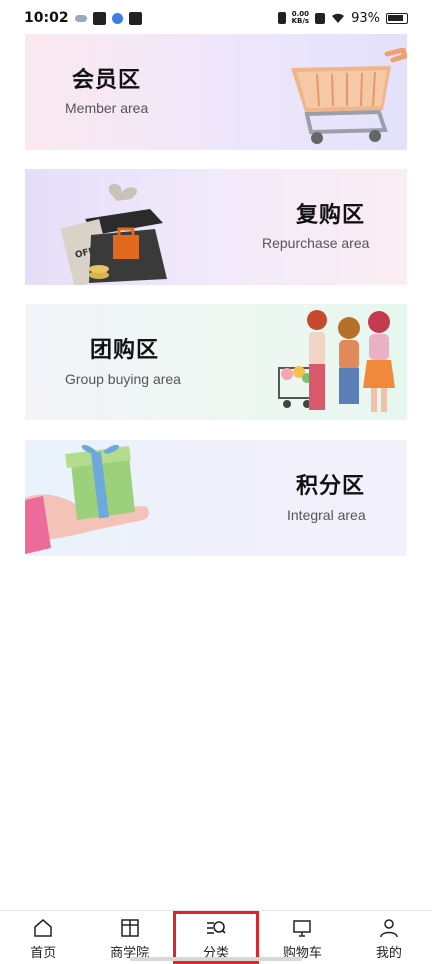 This screenshot has height=964, width=432. I want to click on card-title: 积分区, so click(331, 486).